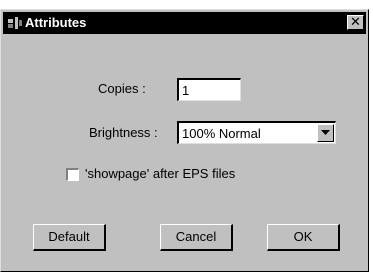  I want to click on brightness-select: 100% Normal, so click(256, 132).